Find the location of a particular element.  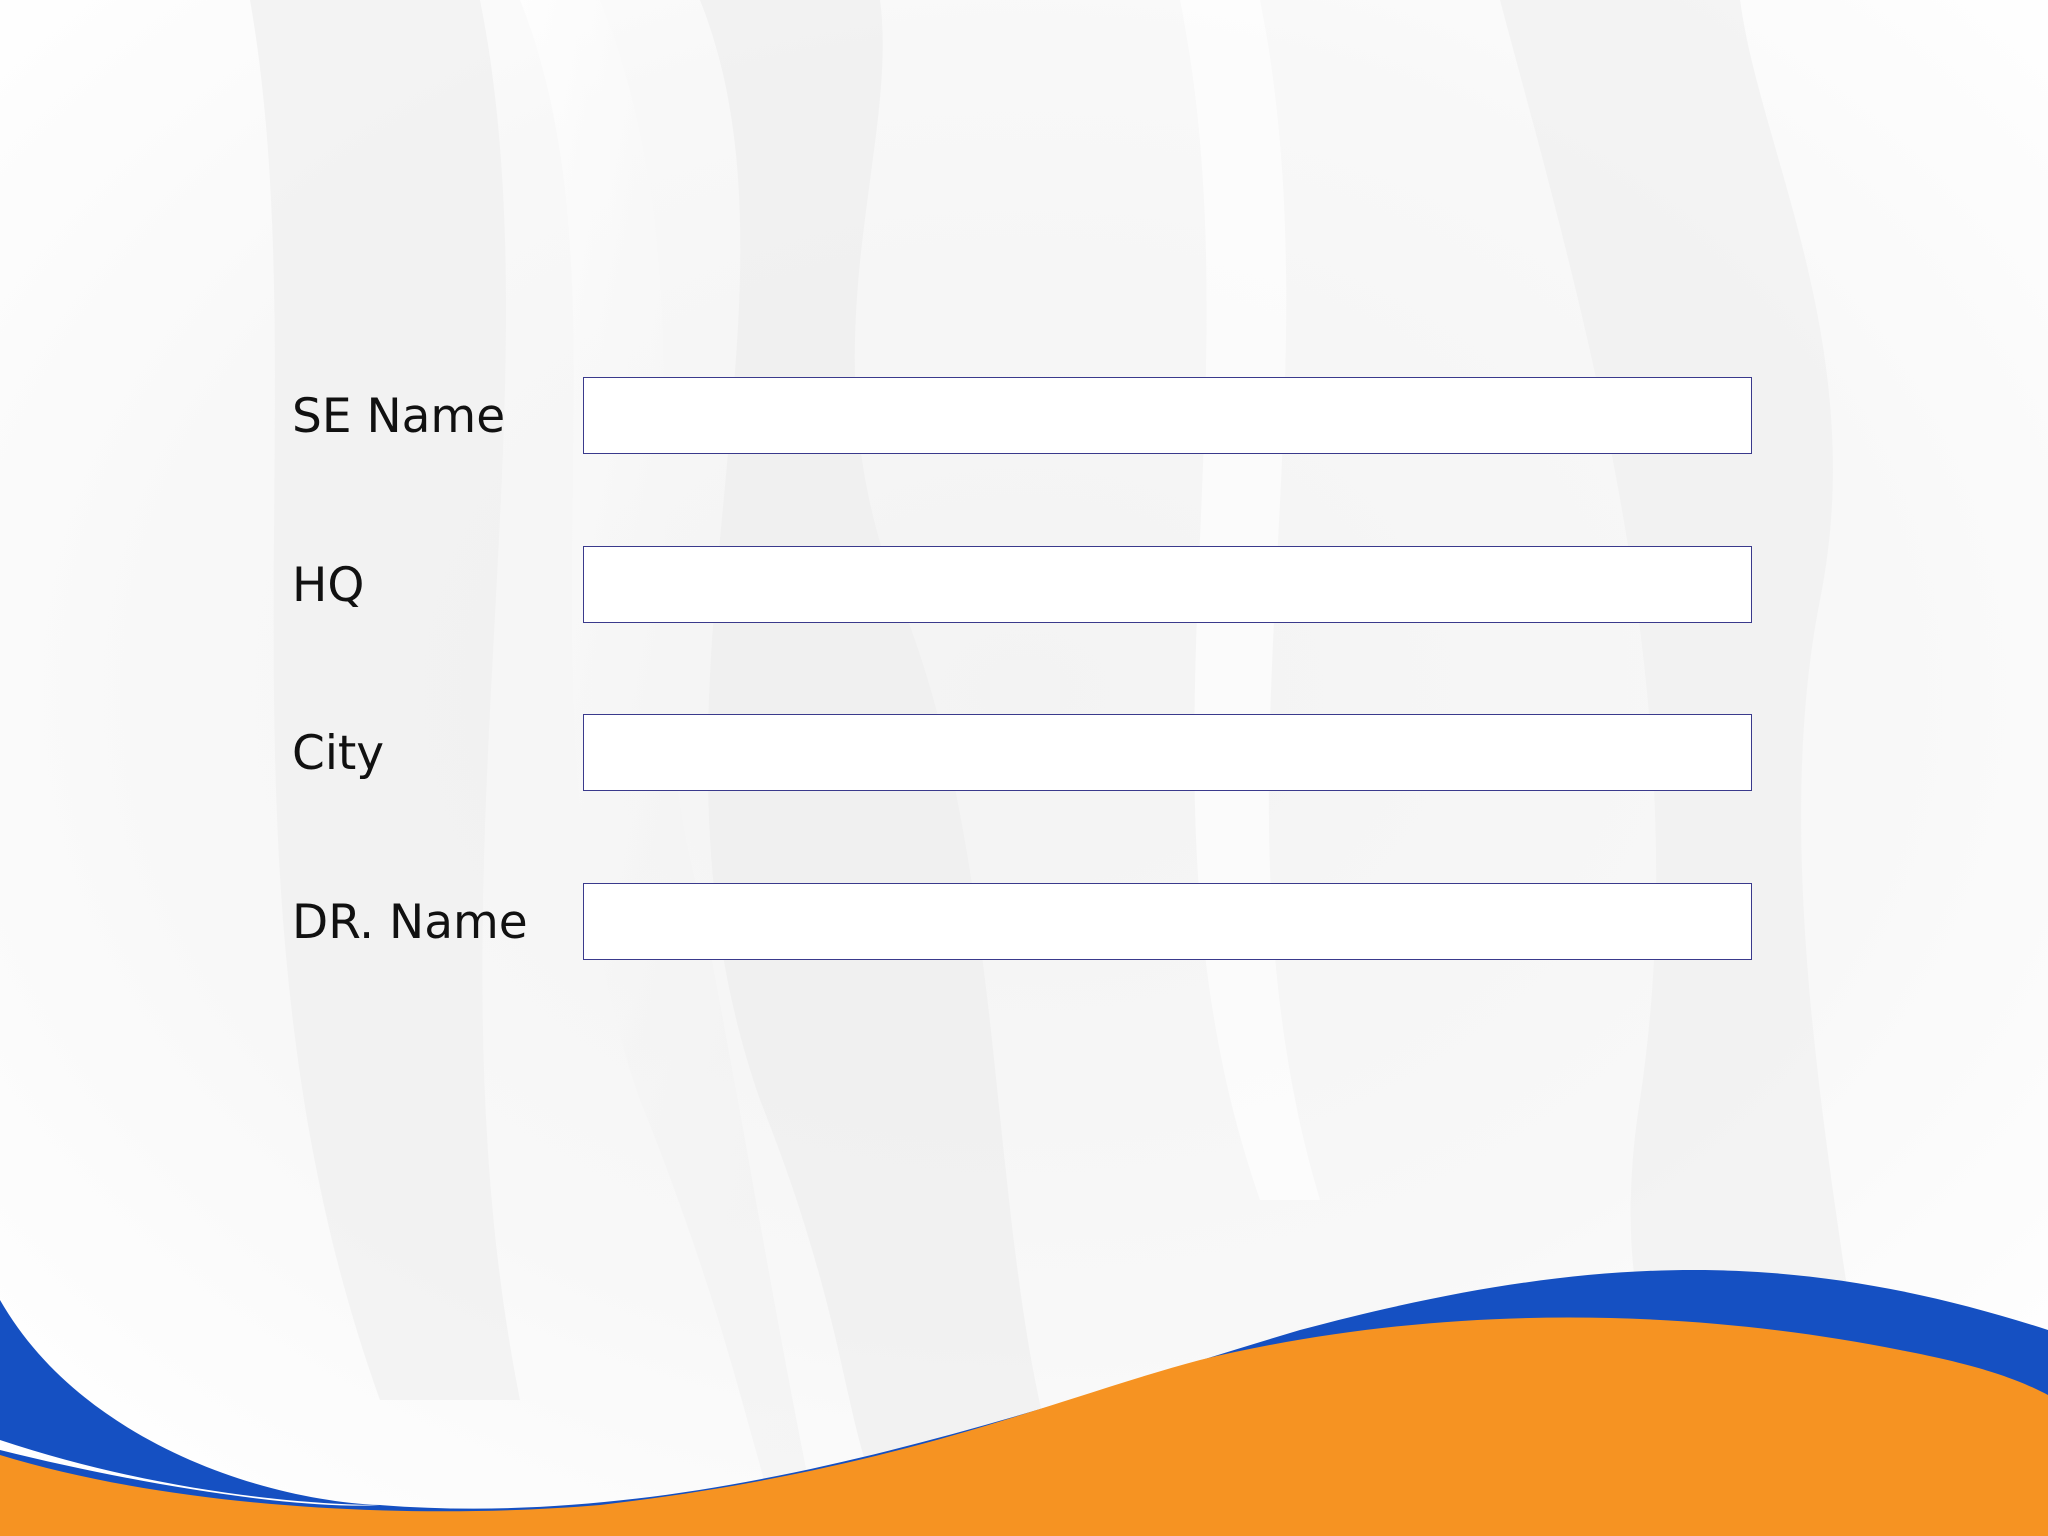

form-row-hq: HQ is located at coordinates (1024, 586).